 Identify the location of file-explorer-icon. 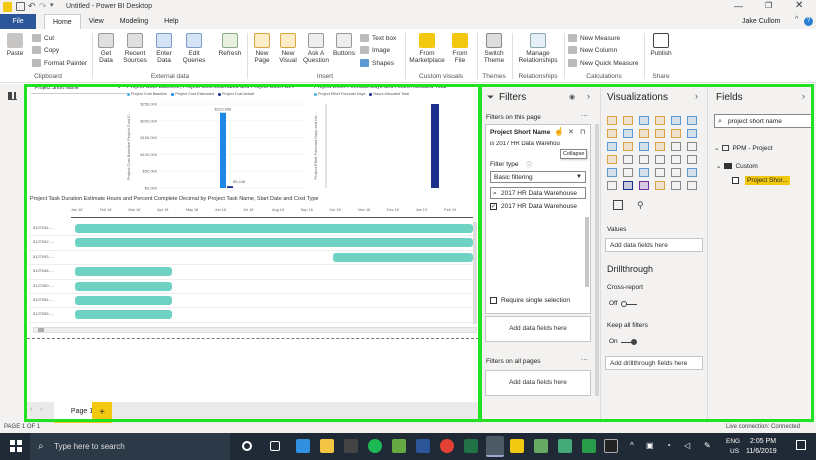
(327, 446).